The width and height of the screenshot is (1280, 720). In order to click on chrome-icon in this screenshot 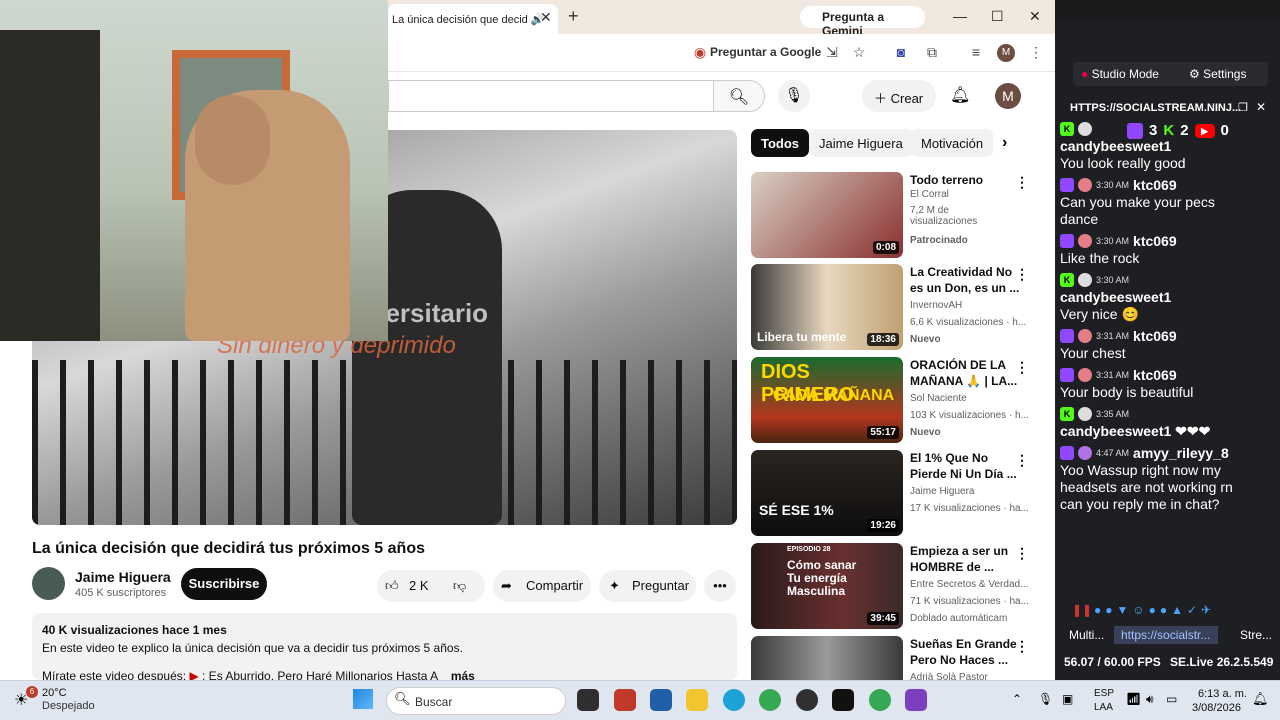, I will do `click(770, 700)`.